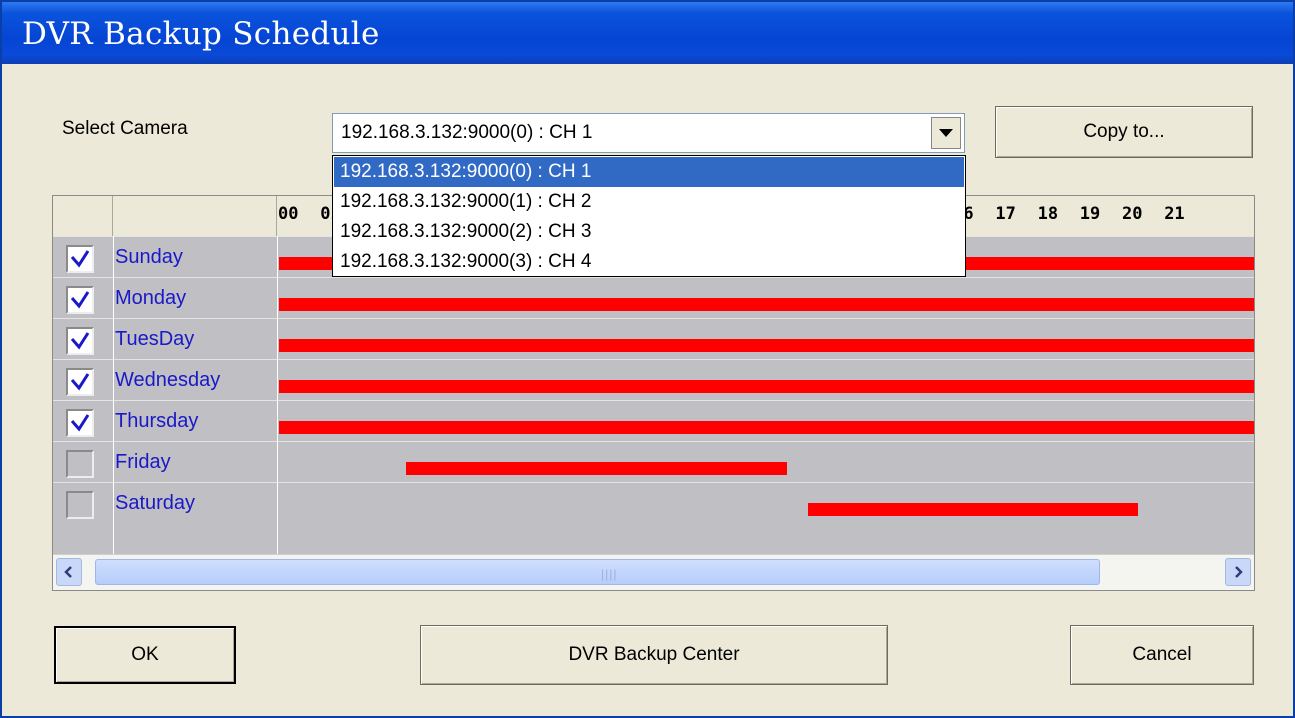 The height and width of the screenshot is (718, 1295). I want to click on day-label: Wednesday, so click(168, 380).